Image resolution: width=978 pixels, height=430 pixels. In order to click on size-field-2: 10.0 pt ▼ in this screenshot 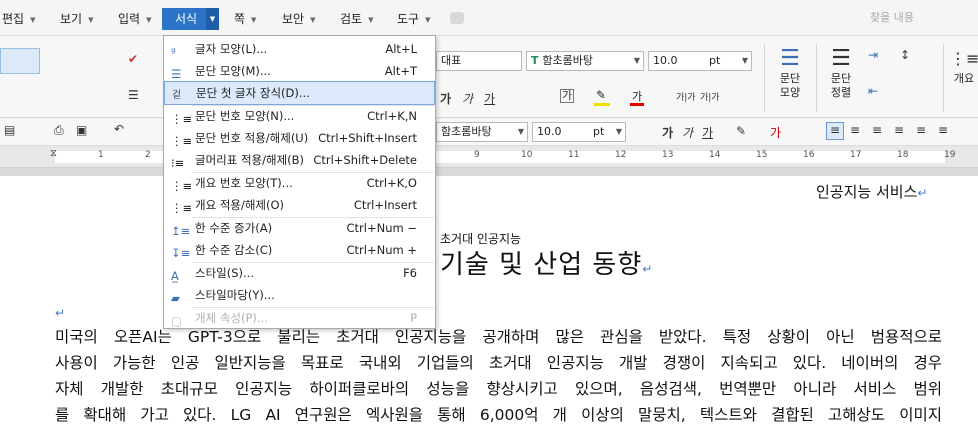, I will do `click(579, 132)`.